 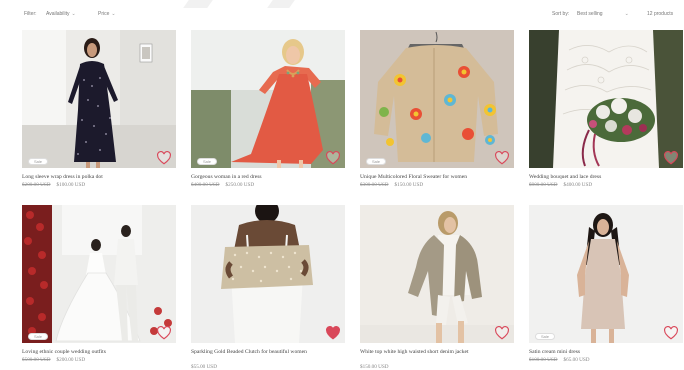 I want to click on product-photo-satin-dress, so click(x=606, y=274).